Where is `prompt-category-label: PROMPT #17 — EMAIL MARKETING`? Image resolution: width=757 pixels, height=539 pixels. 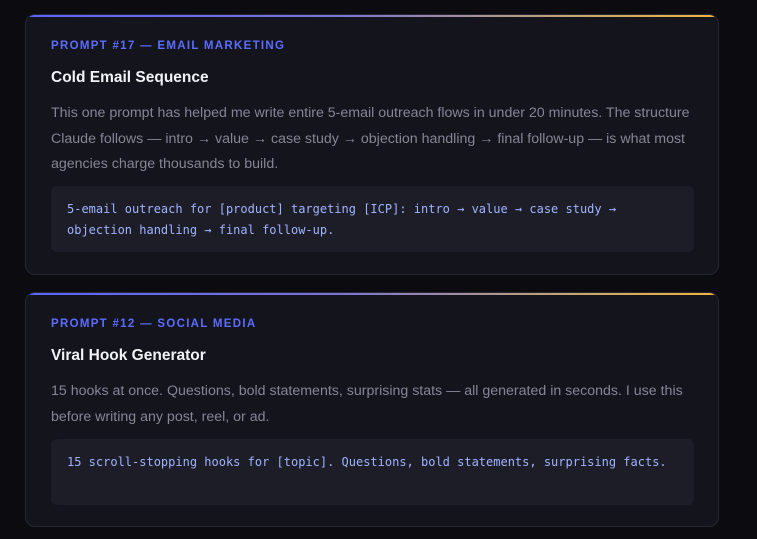 prompt-category-label: PROMPT #17 — EMAIL MARKETING is located at coordinates (168, 46).